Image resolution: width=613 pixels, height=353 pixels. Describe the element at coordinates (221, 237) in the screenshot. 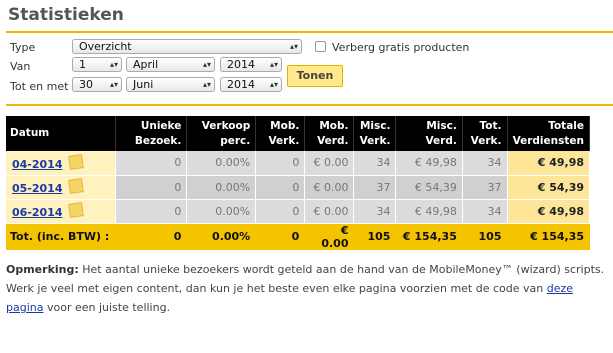

I see `totals-perc: 0.00%` at that location.